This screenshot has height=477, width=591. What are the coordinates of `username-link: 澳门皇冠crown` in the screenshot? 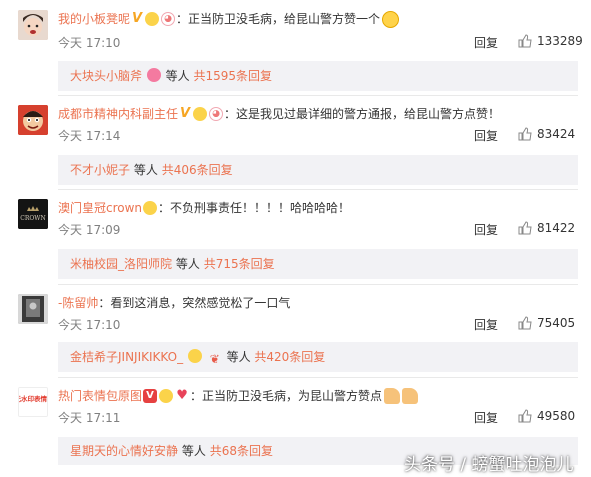 It's located at (100, 208).